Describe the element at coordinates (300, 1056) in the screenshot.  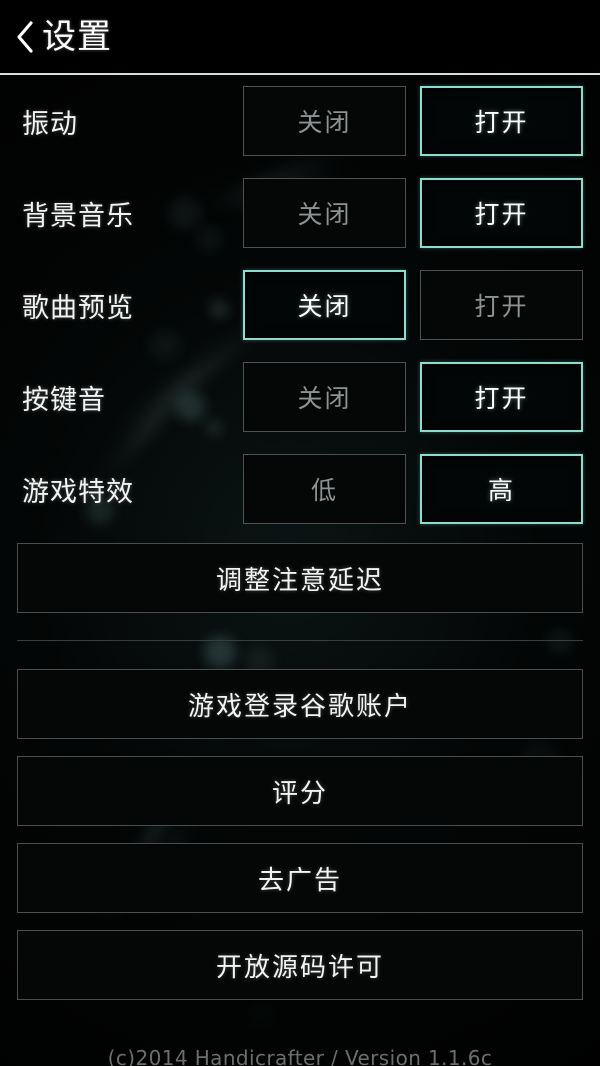
I see `version-footer: (c)2014 Handicrafter / Version 1.1.6c` at that location.